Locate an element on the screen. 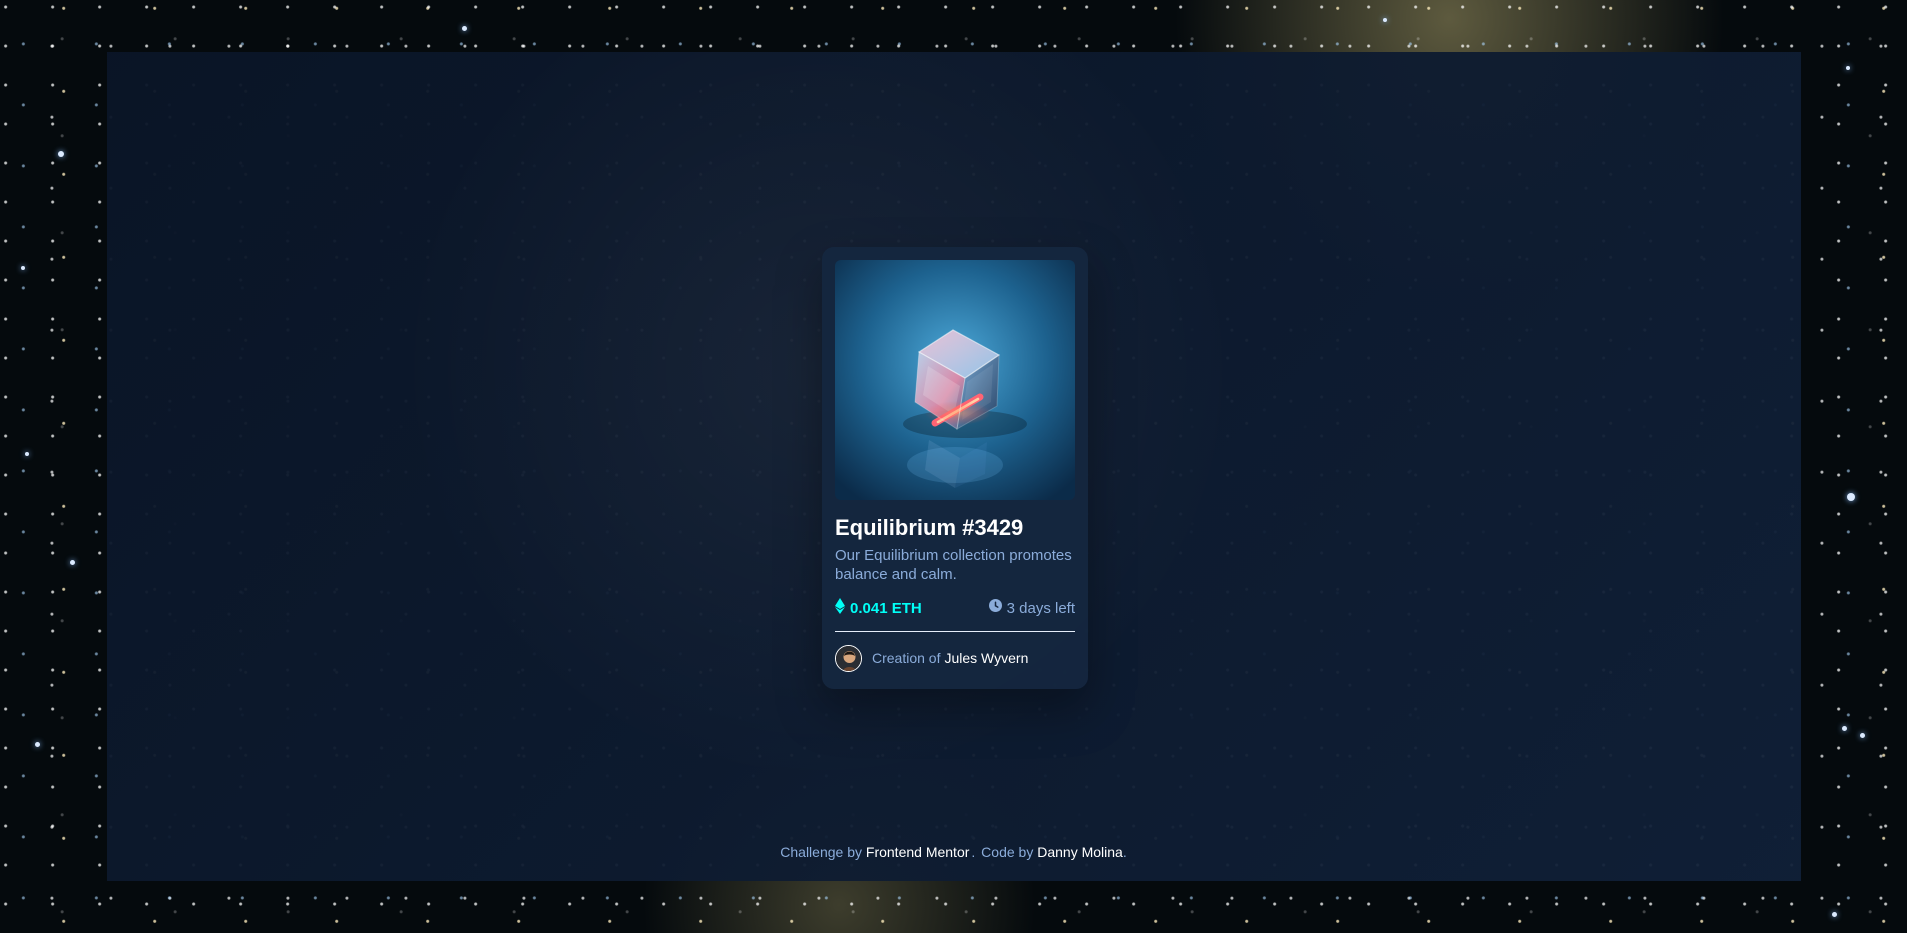  eth-price: 0.041 ETH is located at coordinates (886, 608).